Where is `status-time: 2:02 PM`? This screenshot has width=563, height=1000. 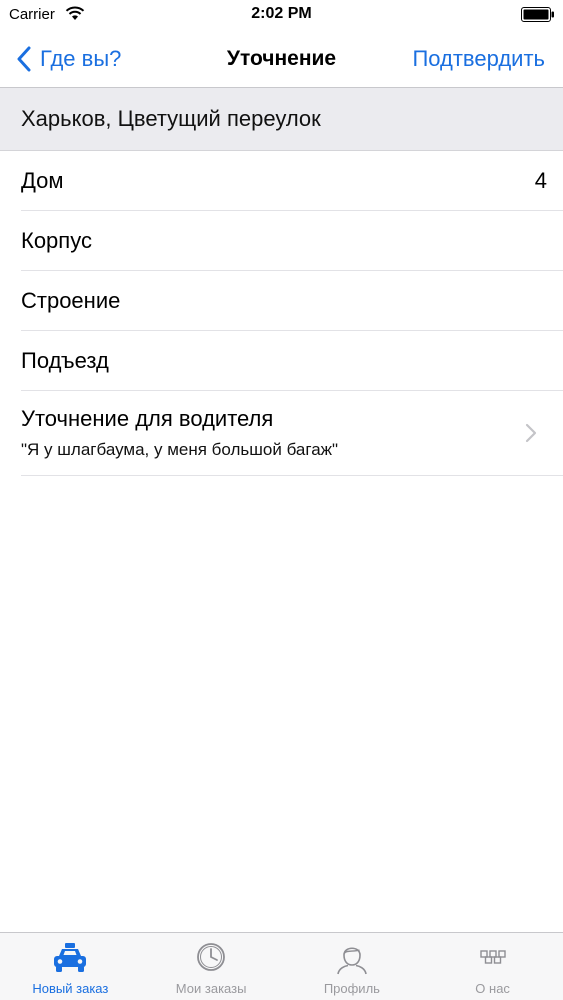 status-time: 2:02 PM is located at coordinates (281, 13).